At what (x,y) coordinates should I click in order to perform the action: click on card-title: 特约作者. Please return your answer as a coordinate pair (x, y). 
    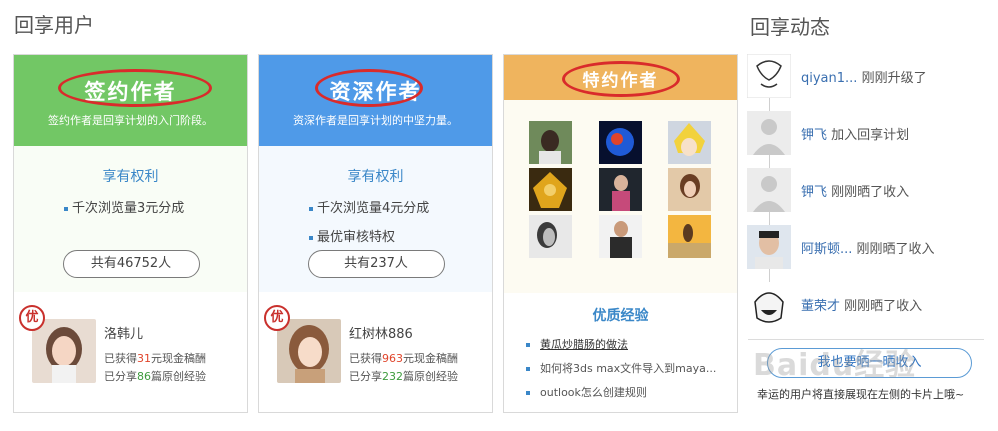
    Looking at the image, I should click on (620, 81).